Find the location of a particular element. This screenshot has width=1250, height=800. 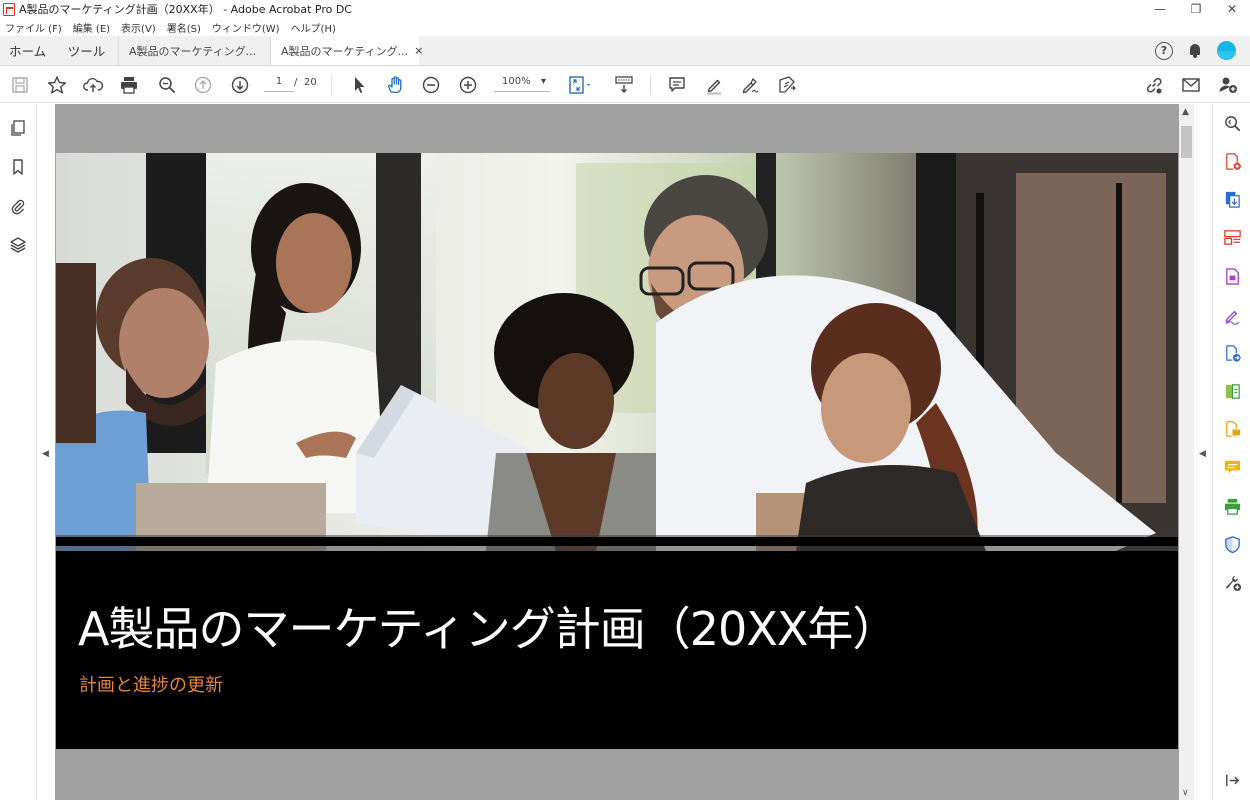

zoom-search-icon is located at coordinates (167, 85).